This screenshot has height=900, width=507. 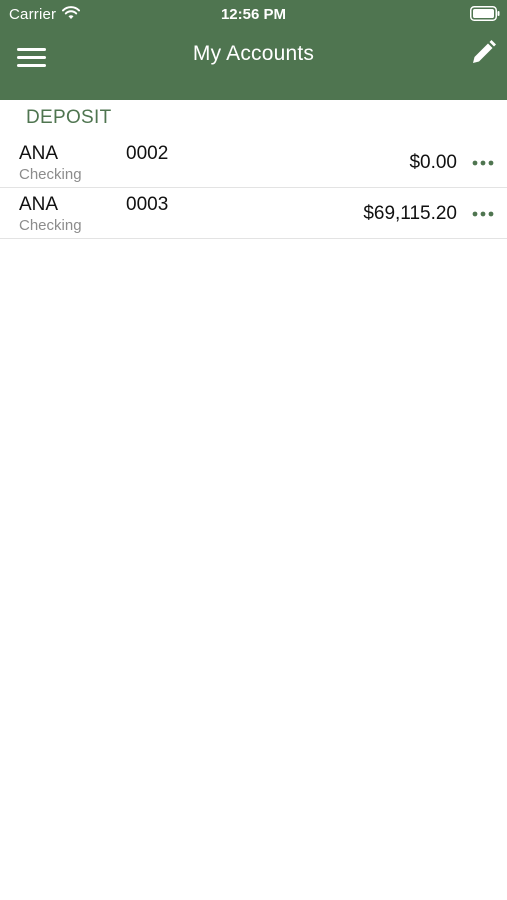 I want to click on account-number: 0003, so click(x=147, y=204).